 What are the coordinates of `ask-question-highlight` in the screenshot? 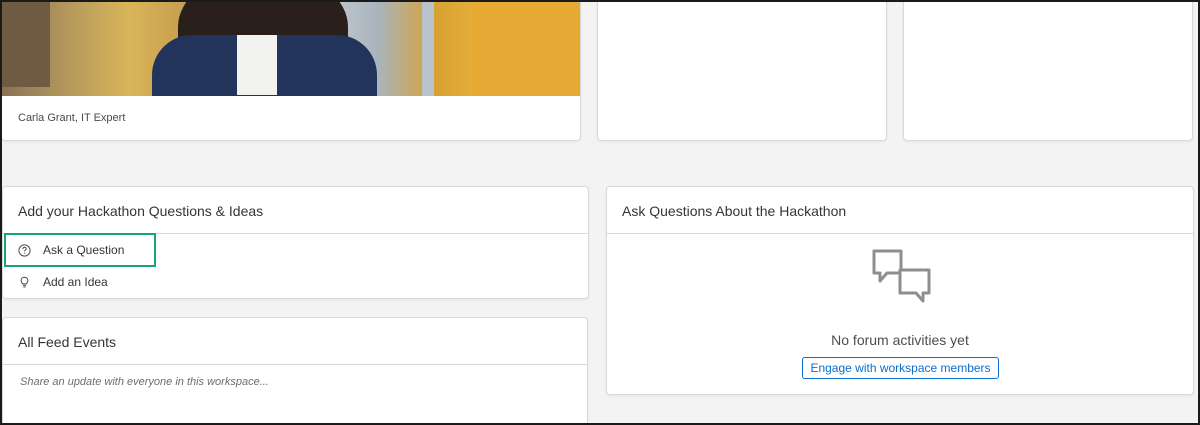 It's located at (80, 250).